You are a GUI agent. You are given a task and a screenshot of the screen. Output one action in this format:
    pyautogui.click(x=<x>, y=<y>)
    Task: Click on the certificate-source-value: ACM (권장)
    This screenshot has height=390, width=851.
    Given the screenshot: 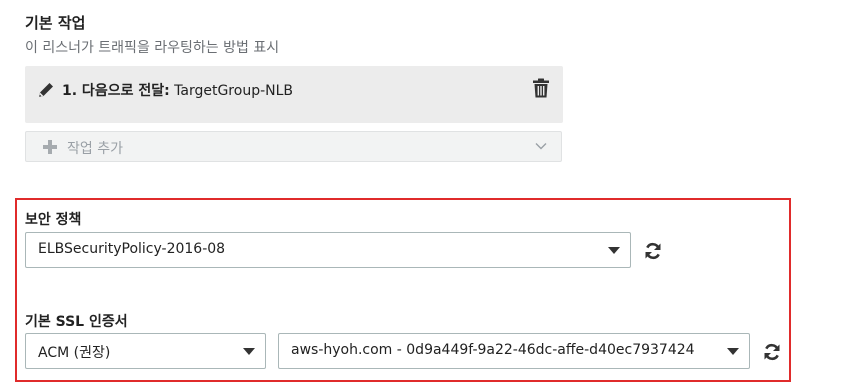 What is the action you would take?
    pyautogui.click(x=74, y=353)
    